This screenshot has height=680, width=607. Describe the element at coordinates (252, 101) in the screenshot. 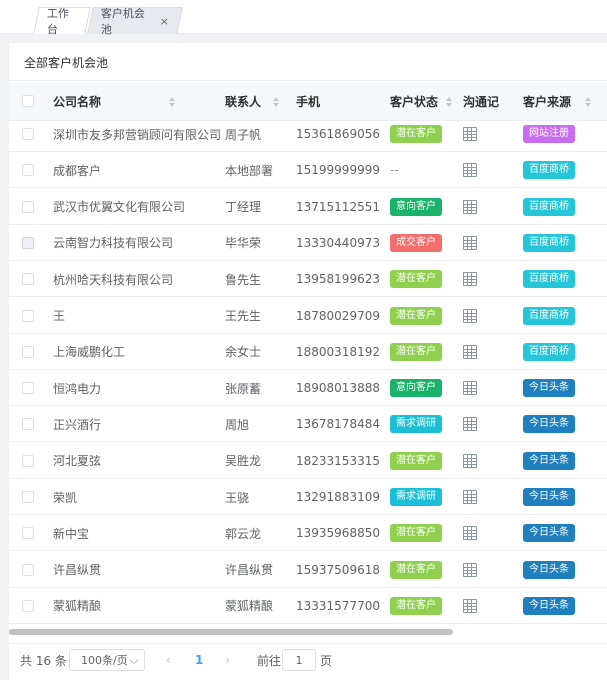

I see `column-header-contact: 联系人` at that location.